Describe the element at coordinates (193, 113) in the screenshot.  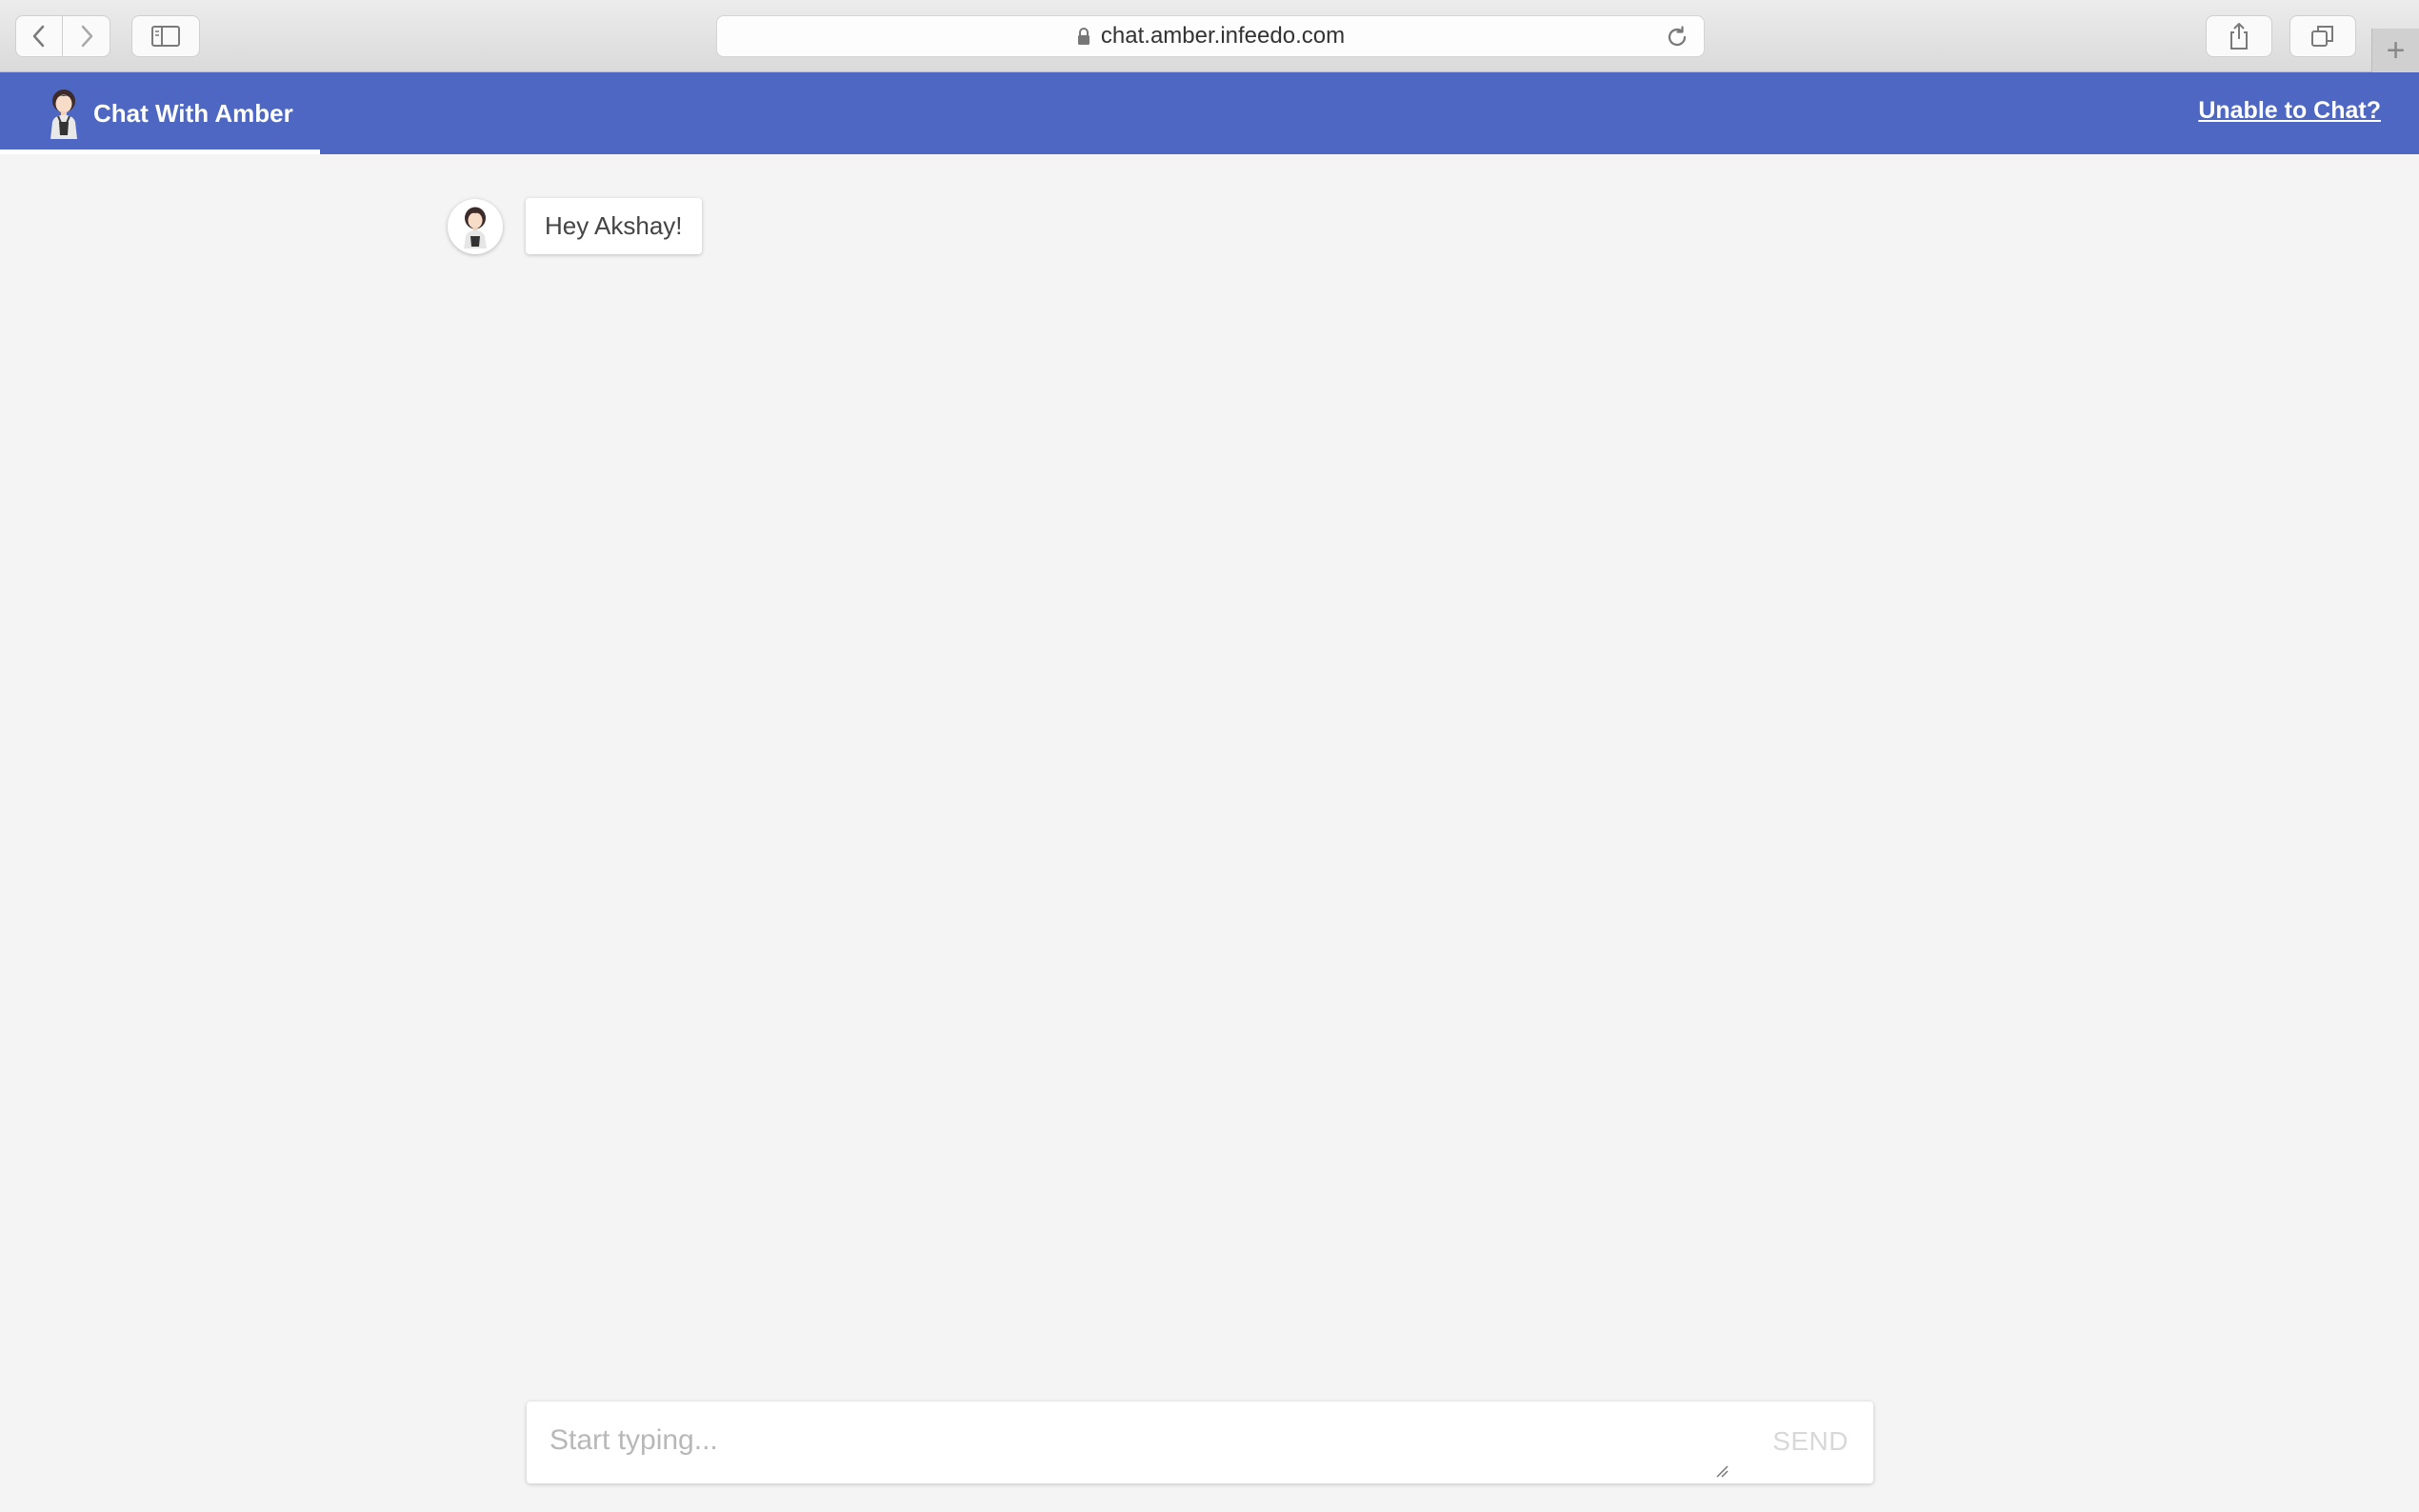
I see `page-title: Chat With Amber` at that location.